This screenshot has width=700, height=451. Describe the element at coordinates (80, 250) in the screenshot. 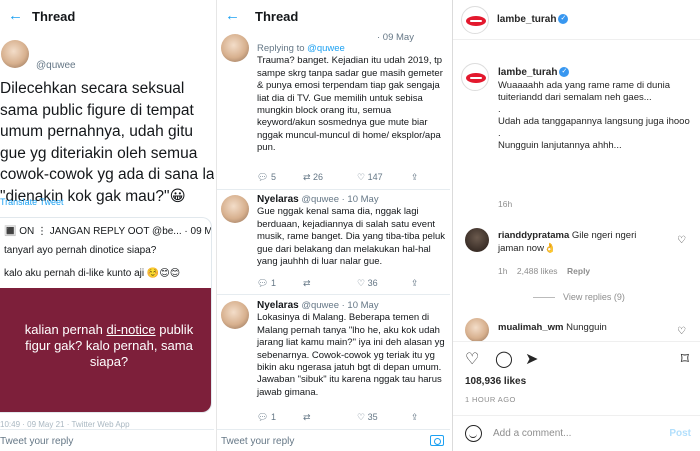

I see `quoted-tweet-line: tanyarl ayo pernah dinotice siapa?` at that location.